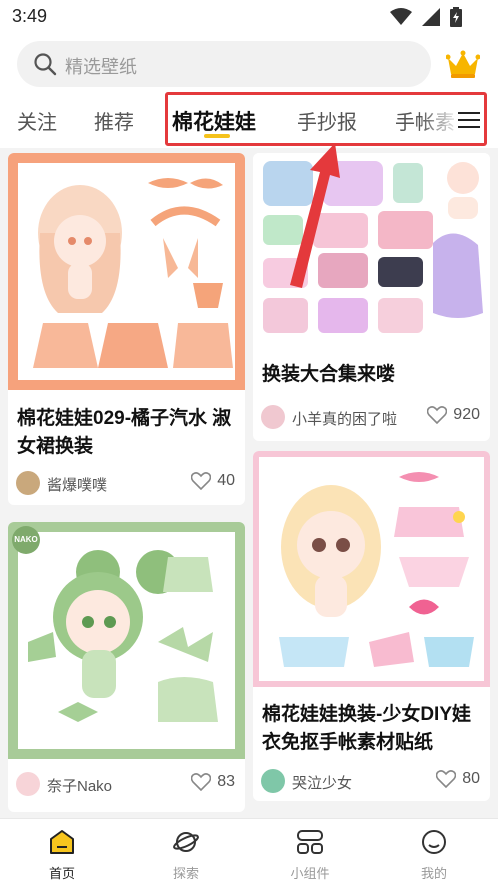 The image size is (498, 885). I want to click on search-icon, so click(45, 64).